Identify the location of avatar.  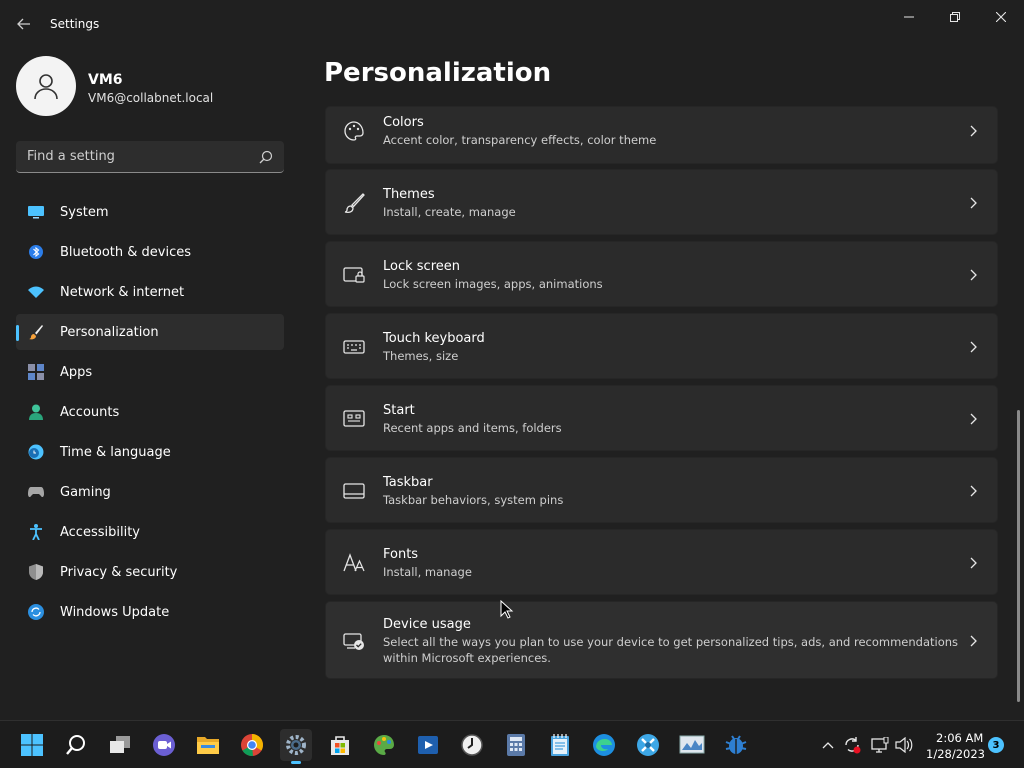
(46, 86).